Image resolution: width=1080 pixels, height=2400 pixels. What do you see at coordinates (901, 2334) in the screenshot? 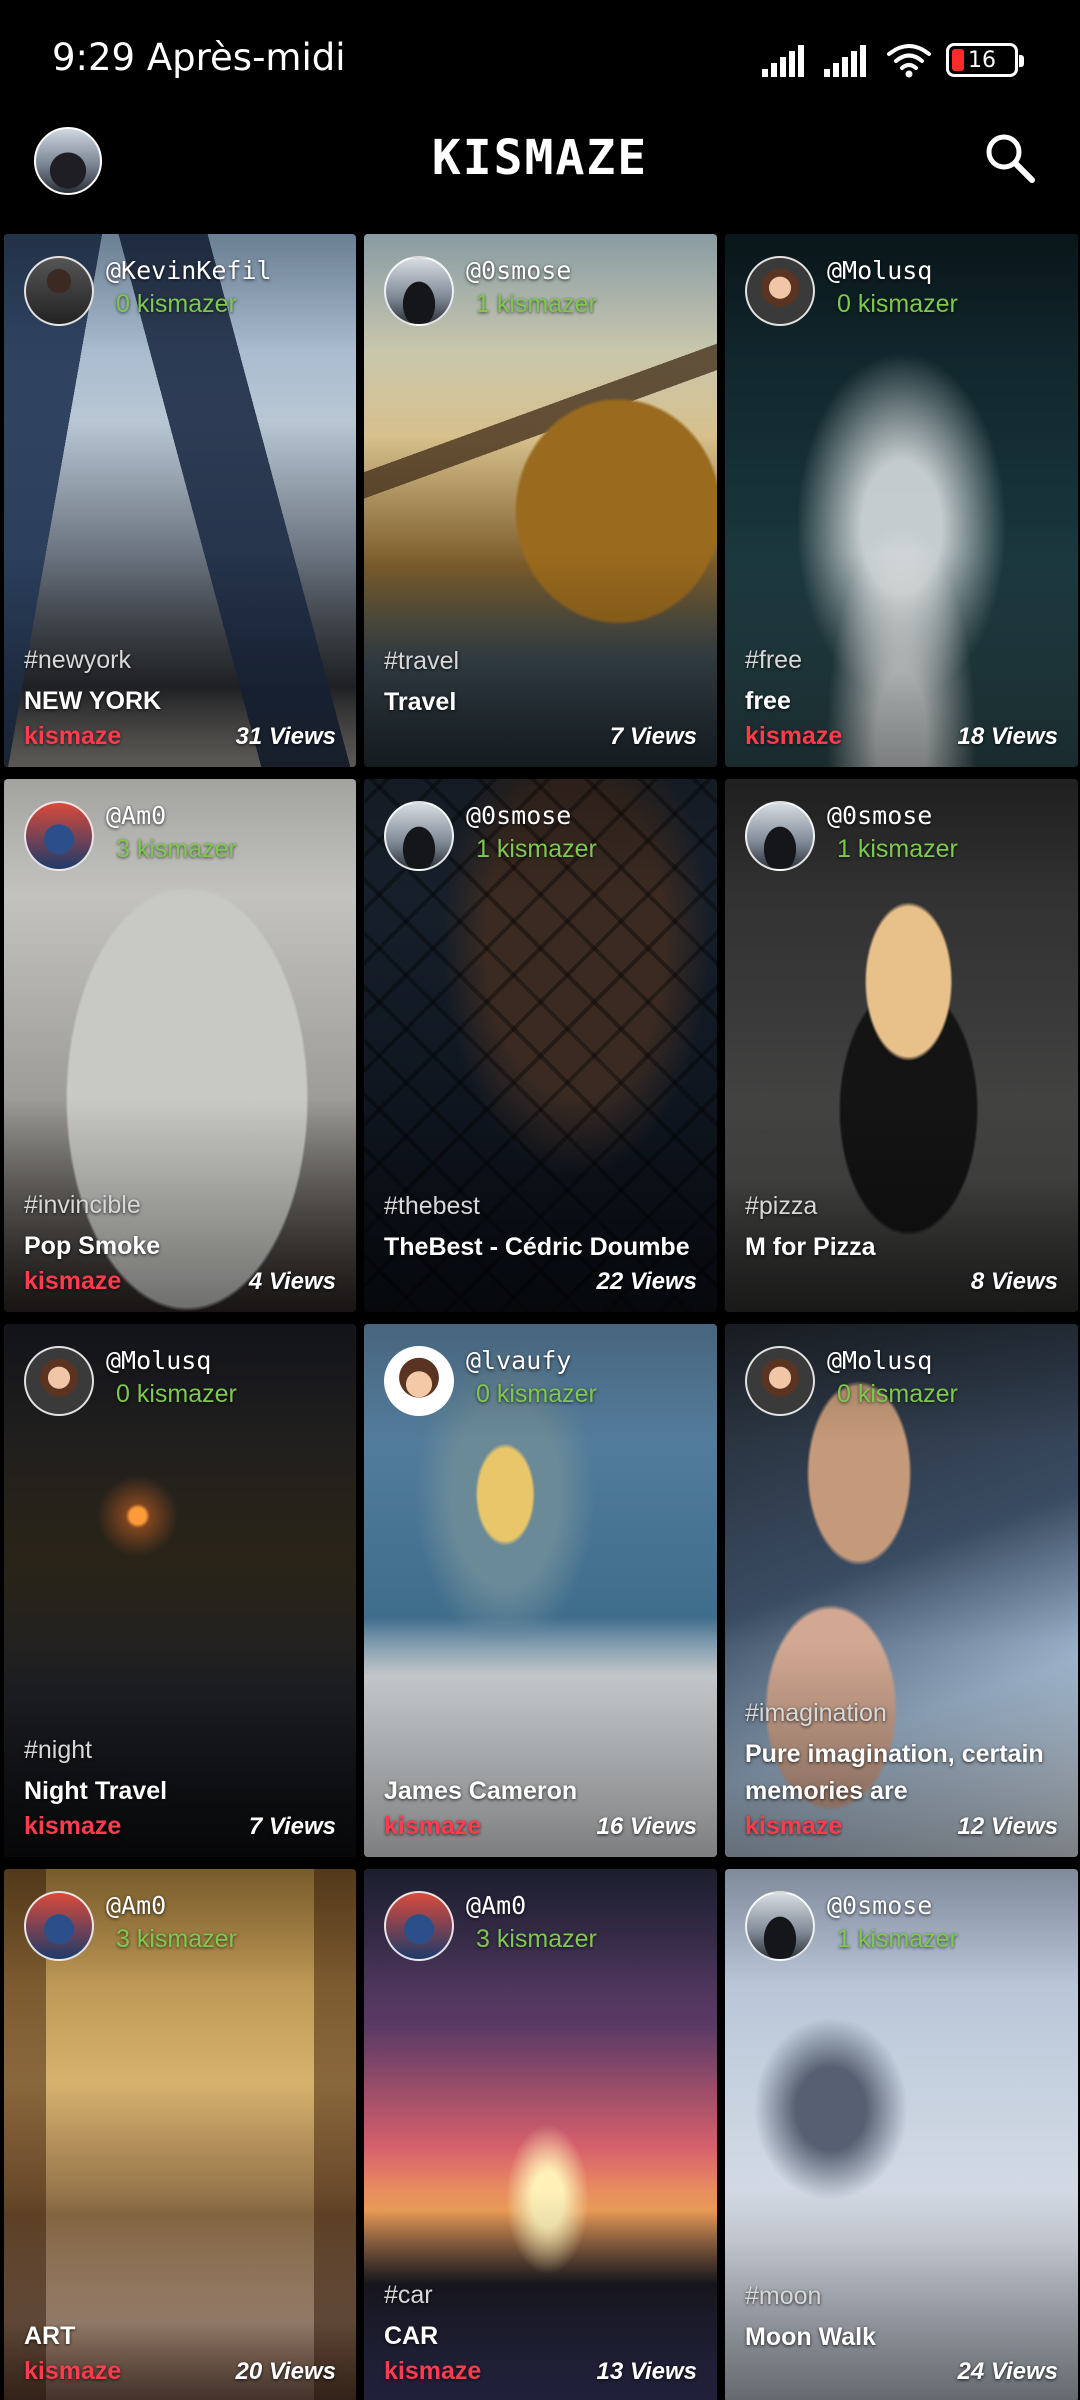
I see `card-info: #moon Moon Walk 24 Views` at bounding box center [901, 2334].